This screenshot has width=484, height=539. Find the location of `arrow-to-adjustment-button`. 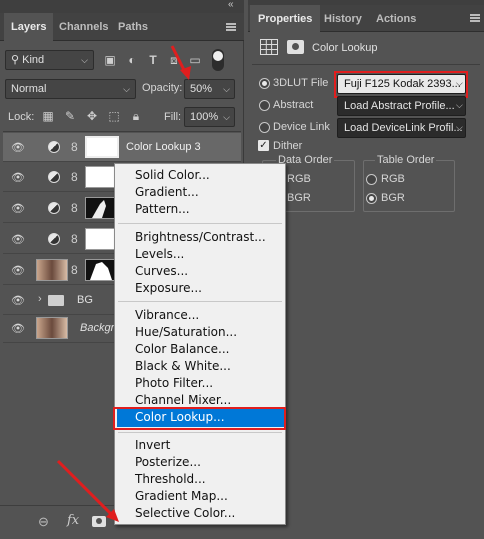

arrow-to-adjustment-button is located at coordinates (87, 490).